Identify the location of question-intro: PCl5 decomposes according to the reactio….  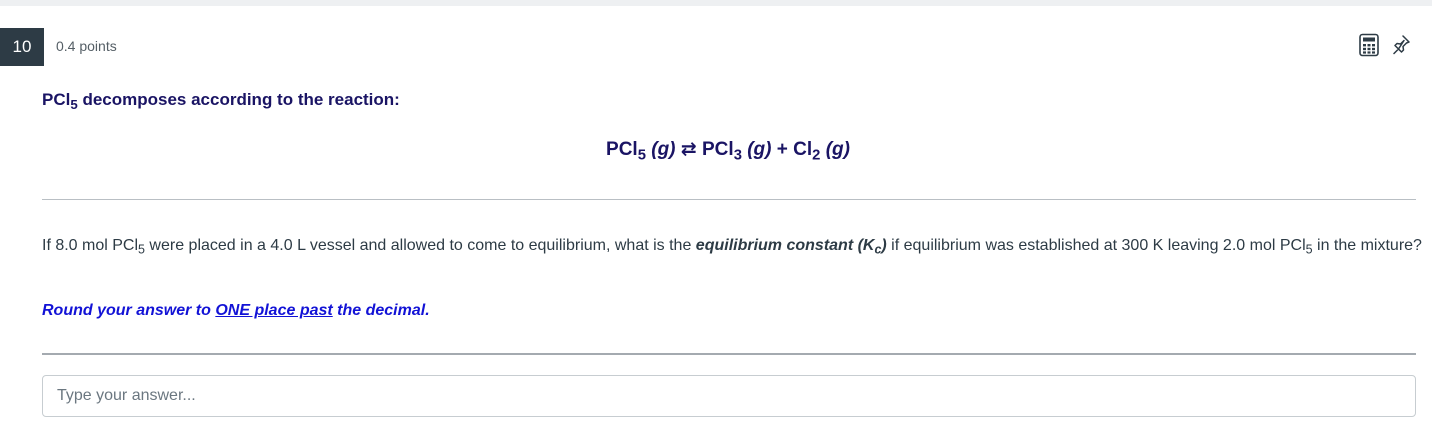
(221, 101).